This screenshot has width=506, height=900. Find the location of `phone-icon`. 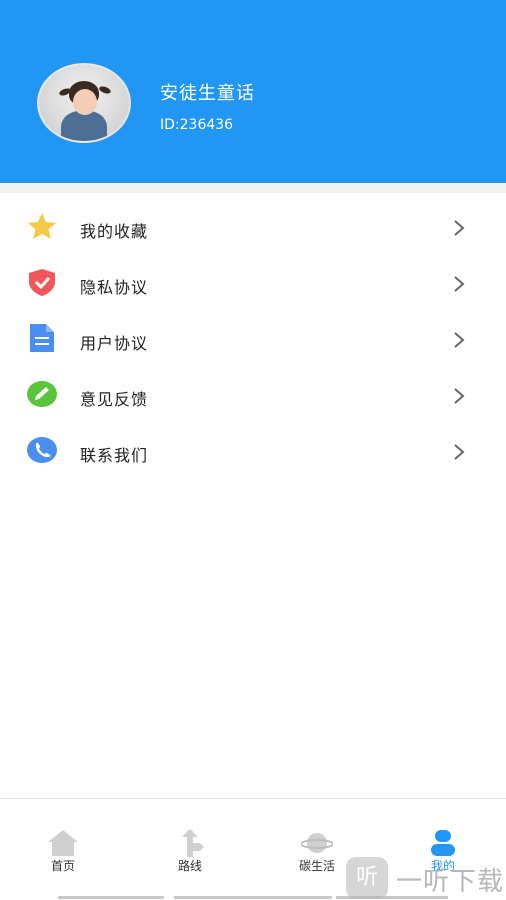

phone-icon is located at coordinates (42, 450).